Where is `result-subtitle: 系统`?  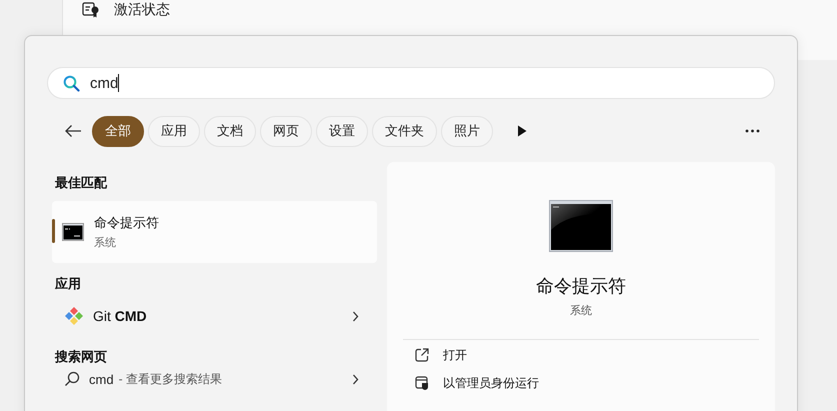 result-subtitle: 系统 is located at coordinates (105, 243).